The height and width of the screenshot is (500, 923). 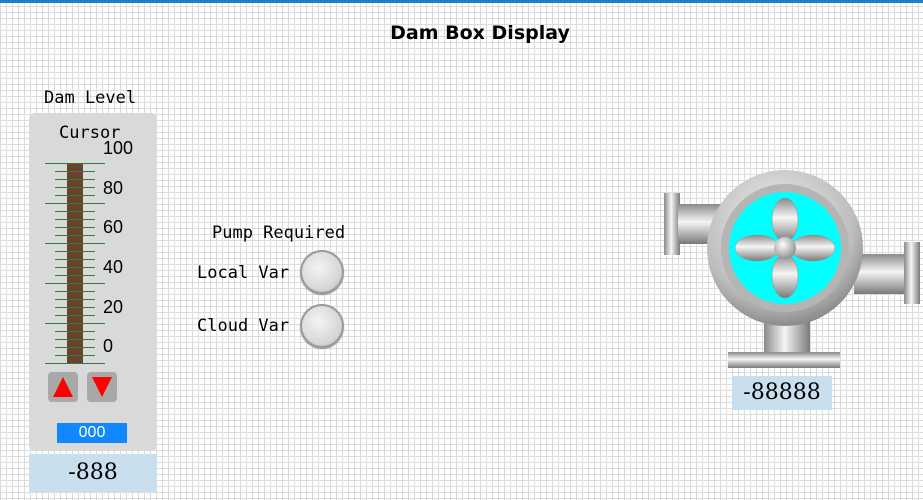 I want to click on cursor-up-button, so click(x=63, y=387).